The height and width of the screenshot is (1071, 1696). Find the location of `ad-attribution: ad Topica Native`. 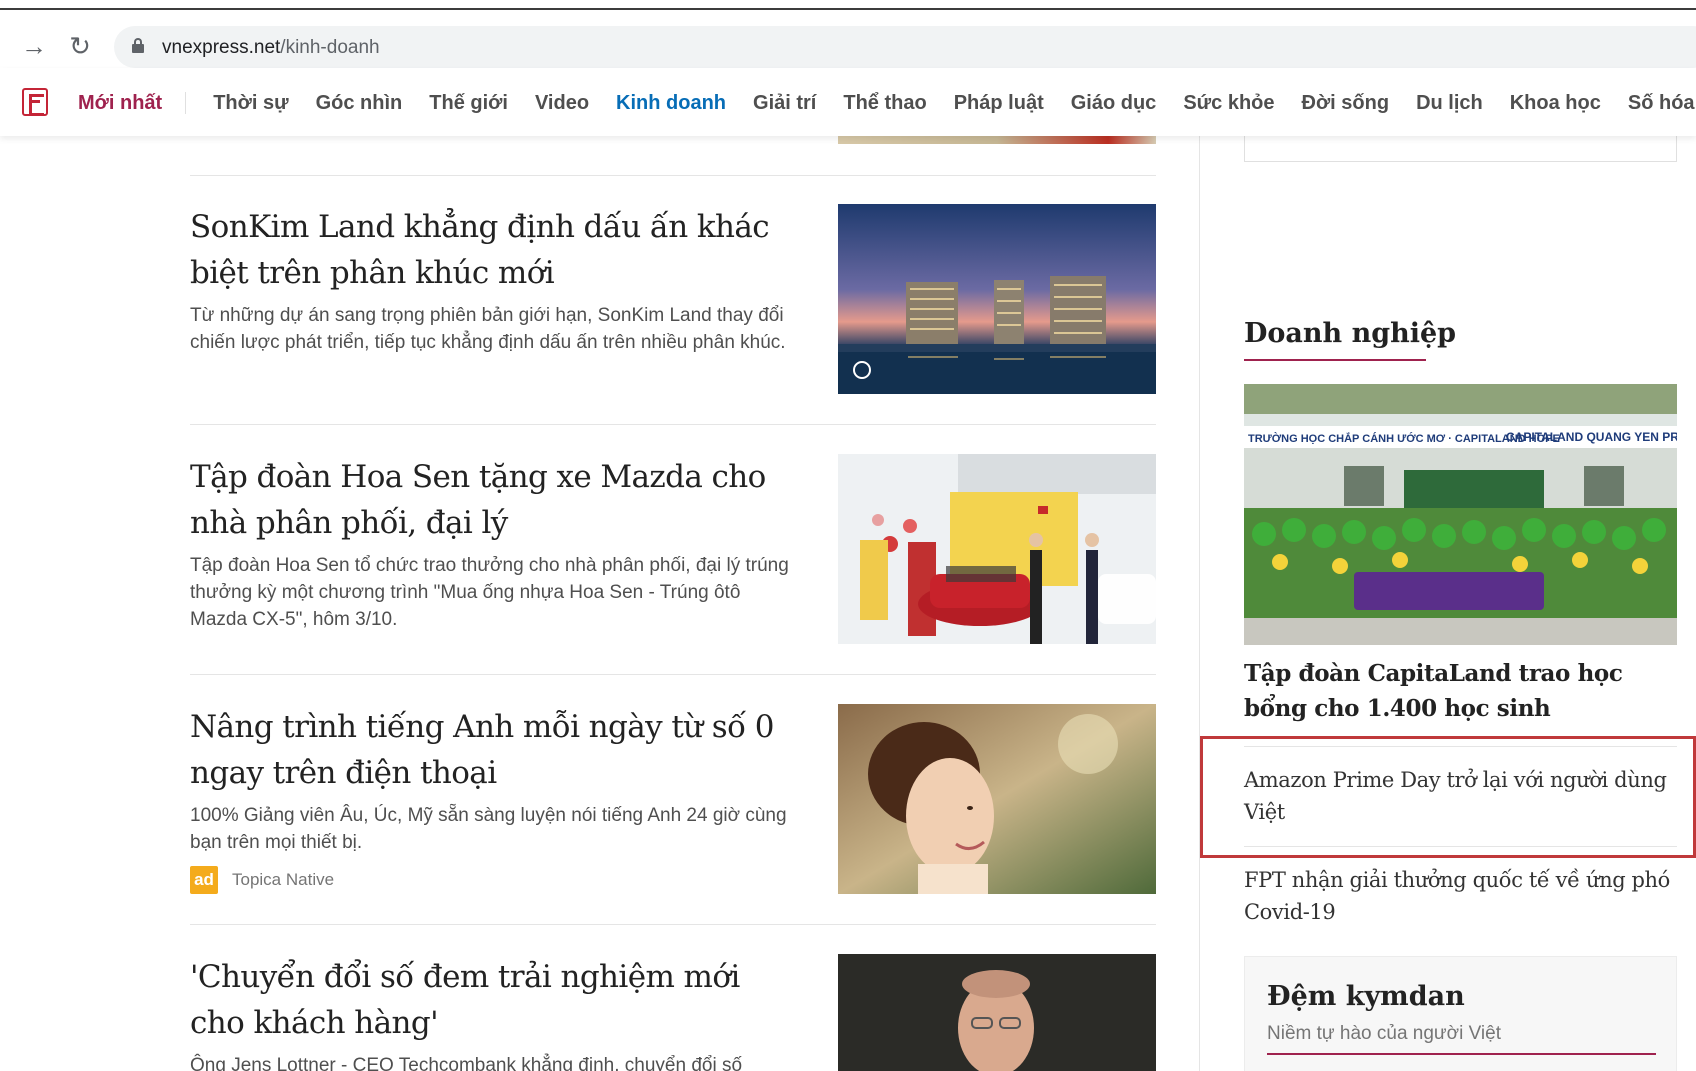

ad-attribution: ad Topica Native is located at coordinates (262, 880).